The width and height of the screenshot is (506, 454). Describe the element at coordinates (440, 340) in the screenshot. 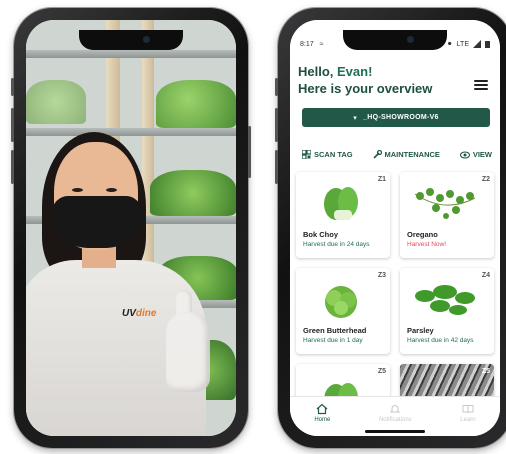

I see `harvest-status: Harvest due in 42 days` at that location.